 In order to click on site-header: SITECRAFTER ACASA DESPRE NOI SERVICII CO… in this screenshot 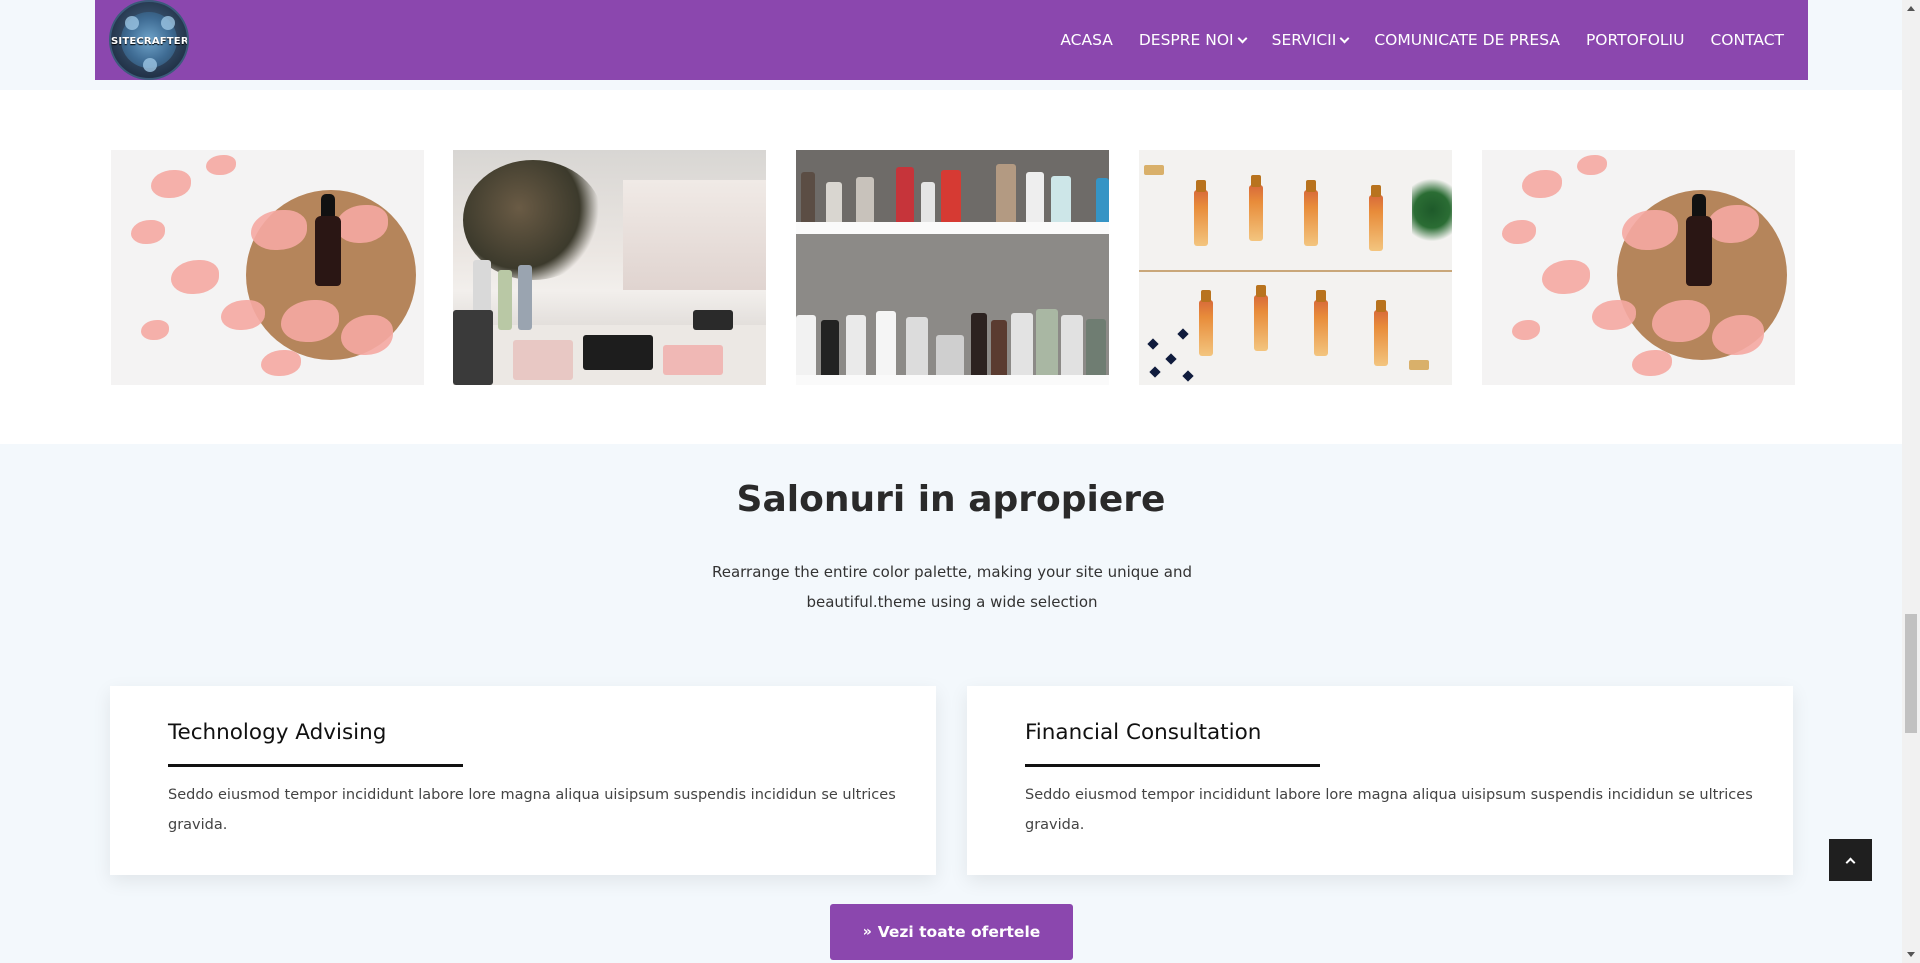, I will do `click(951, 40)`.